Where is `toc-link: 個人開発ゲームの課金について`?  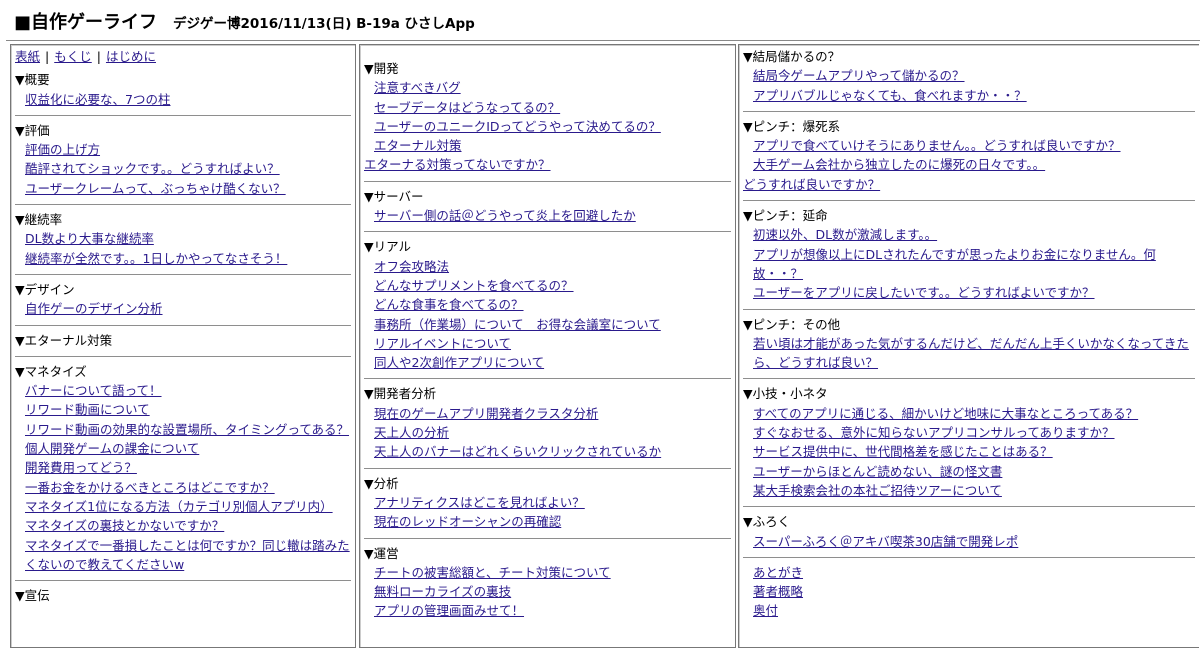
toc-link: 個人開発ゲームの課金について is located at coordinates (112, 448).